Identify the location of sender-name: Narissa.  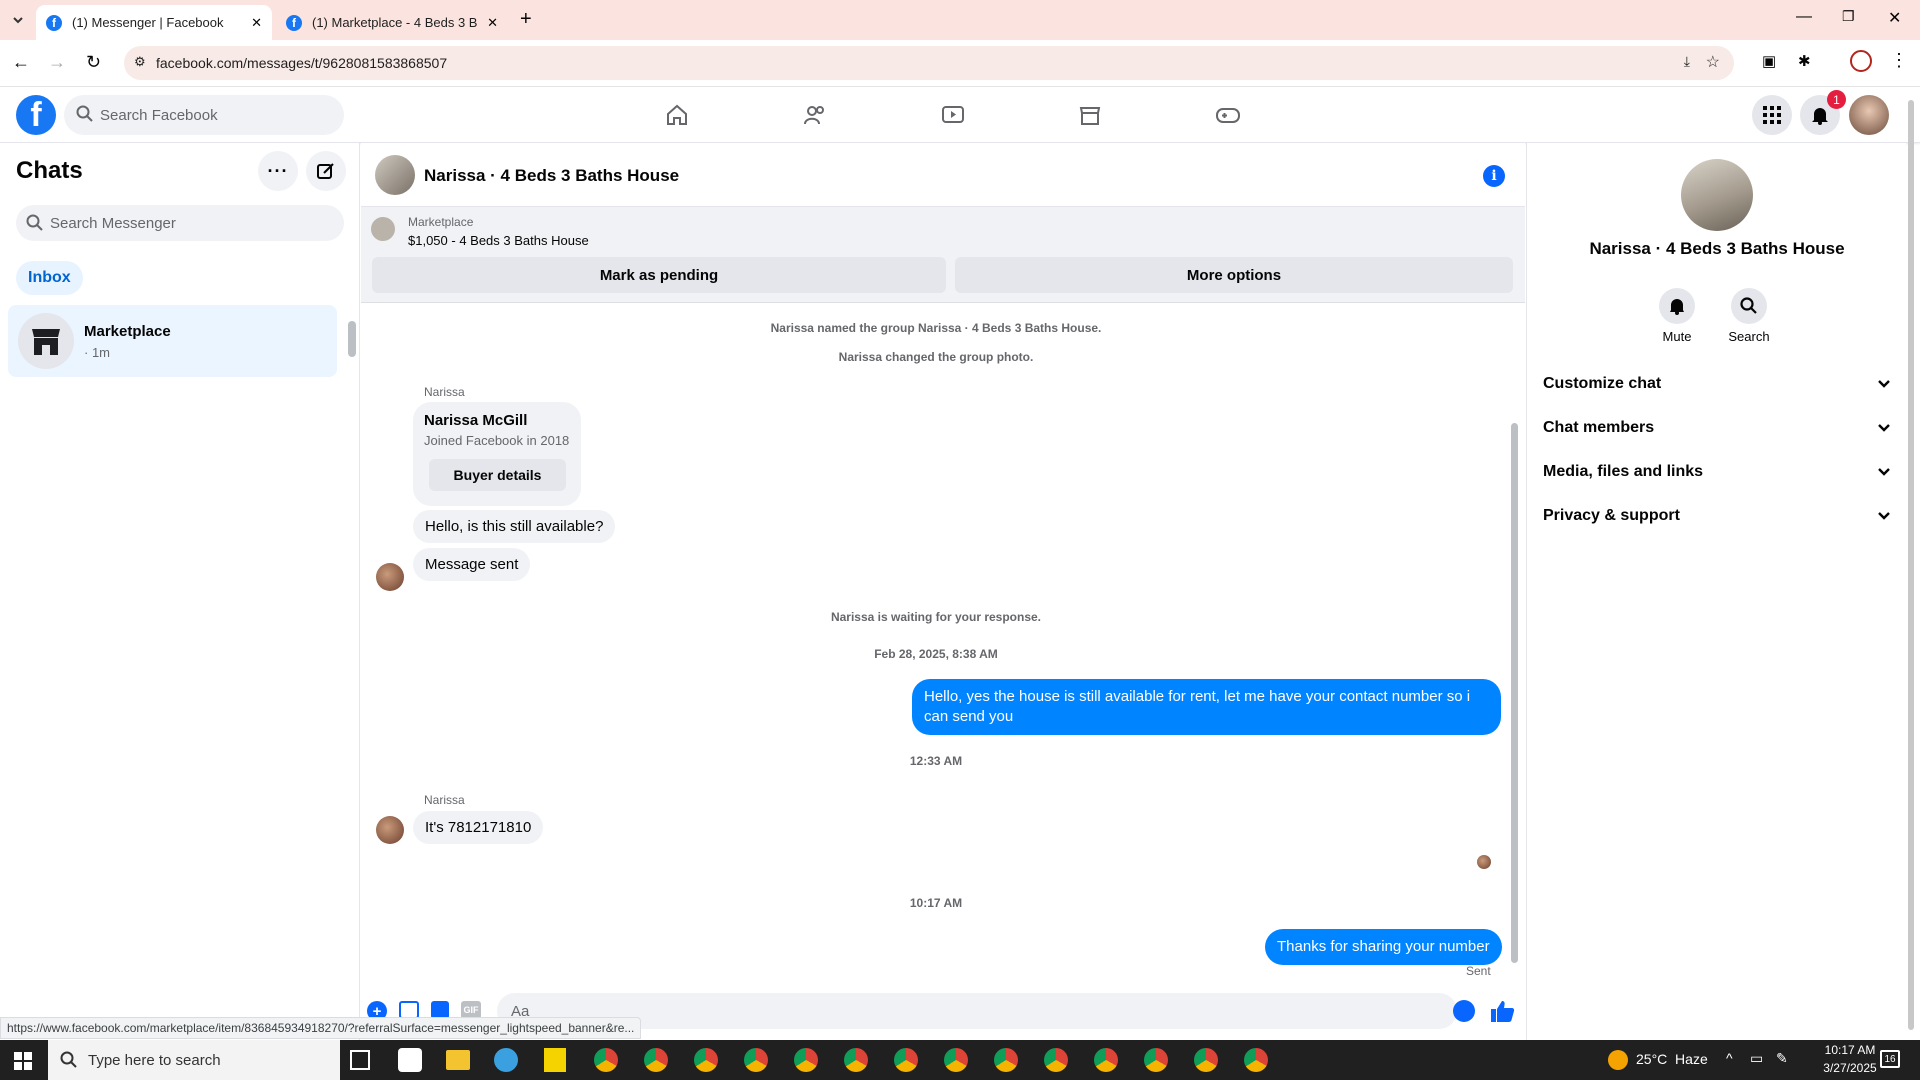
(444, 800).